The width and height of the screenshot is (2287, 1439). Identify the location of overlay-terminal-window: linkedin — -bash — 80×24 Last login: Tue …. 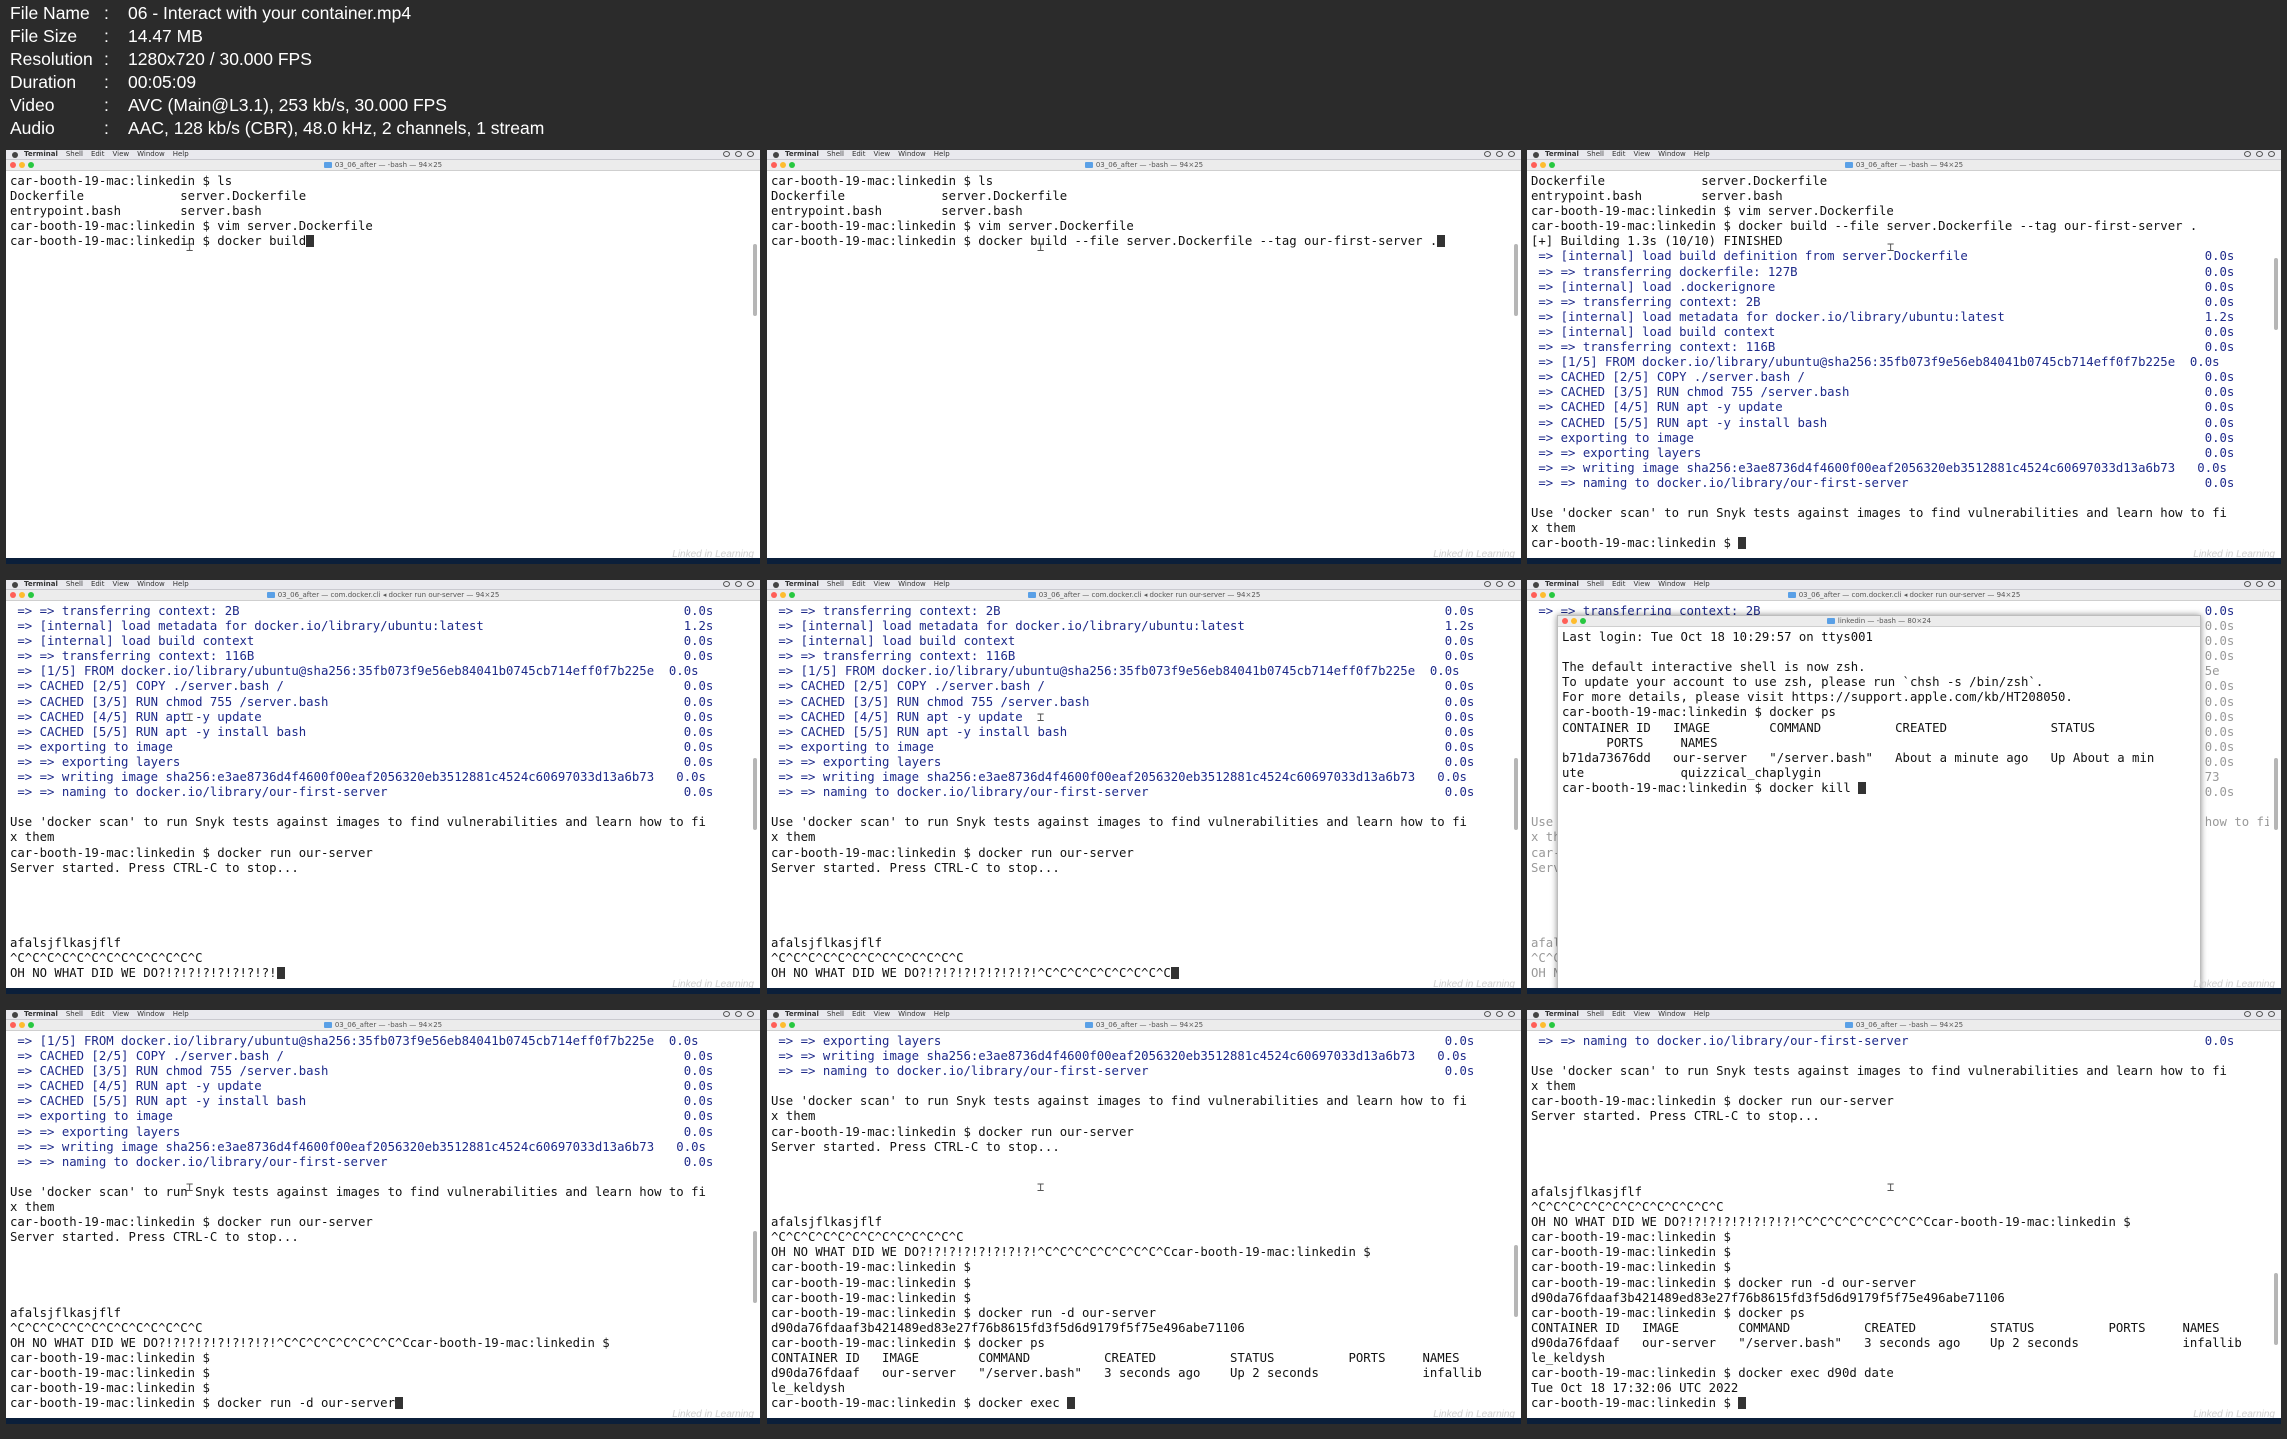
(1879, 804).